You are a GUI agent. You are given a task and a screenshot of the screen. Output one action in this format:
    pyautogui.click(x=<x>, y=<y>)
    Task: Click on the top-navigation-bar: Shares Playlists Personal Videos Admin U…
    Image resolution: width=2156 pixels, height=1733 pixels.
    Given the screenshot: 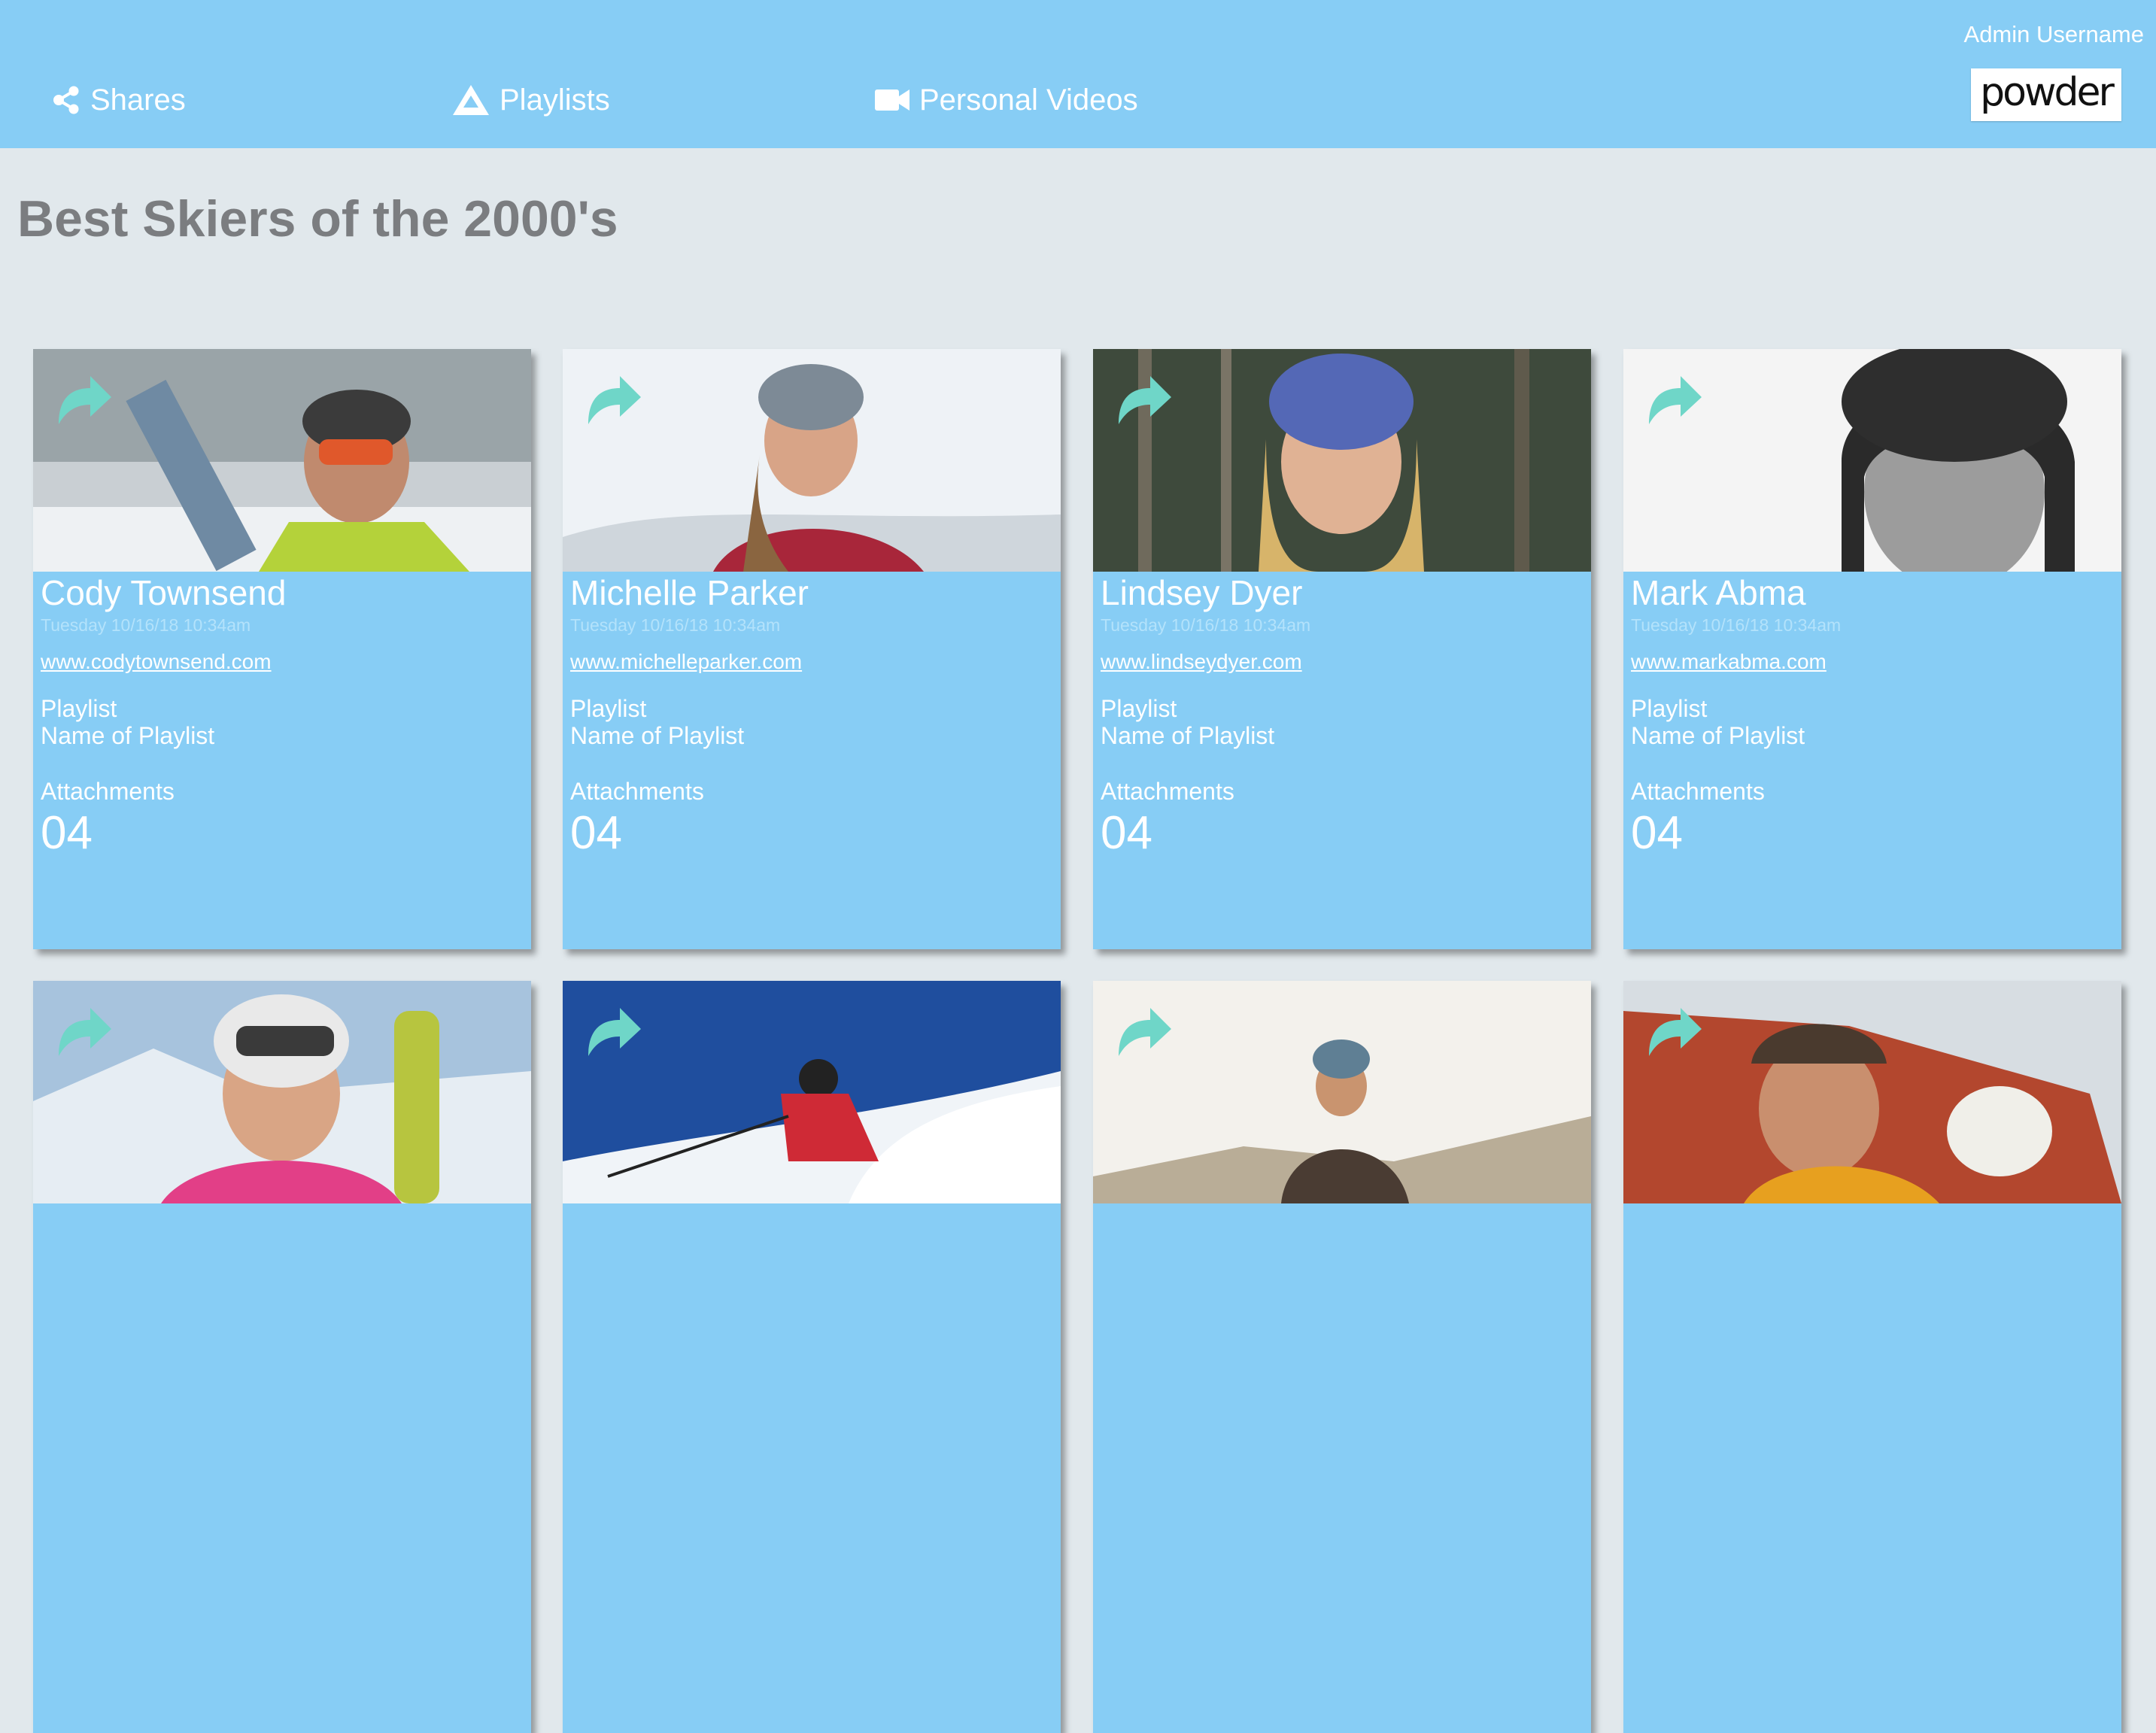 What is the action you would take?
    pyautogui.click(x=1078, y=74)
    